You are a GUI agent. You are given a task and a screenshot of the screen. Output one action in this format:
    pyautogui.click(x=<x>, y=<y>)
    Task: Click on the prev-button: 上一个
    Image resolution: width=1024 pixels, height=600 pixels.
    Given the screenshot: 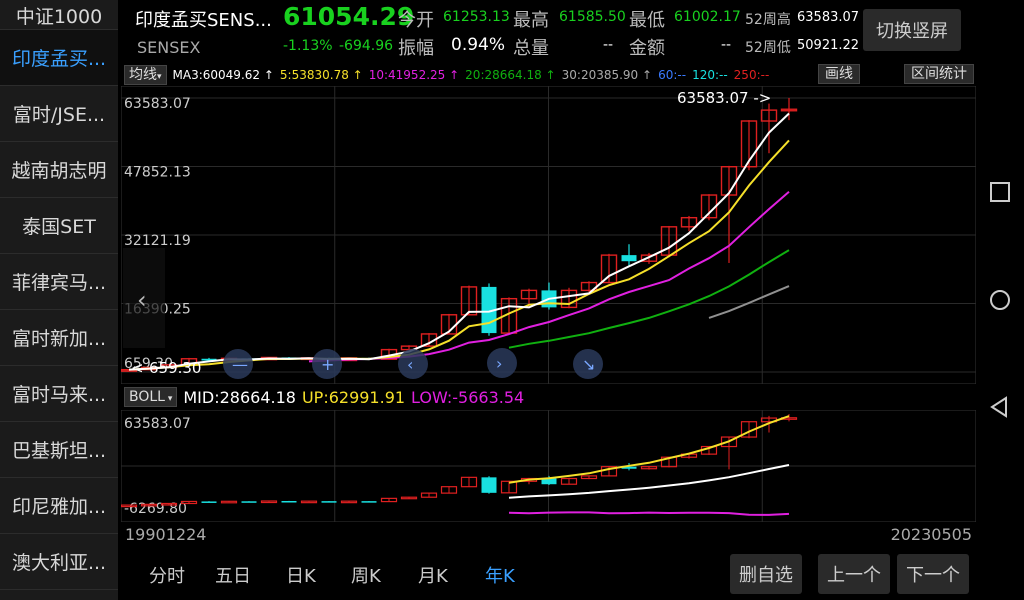 What is the action you would take?
    pyautogui.click(x=854, y=574)
    